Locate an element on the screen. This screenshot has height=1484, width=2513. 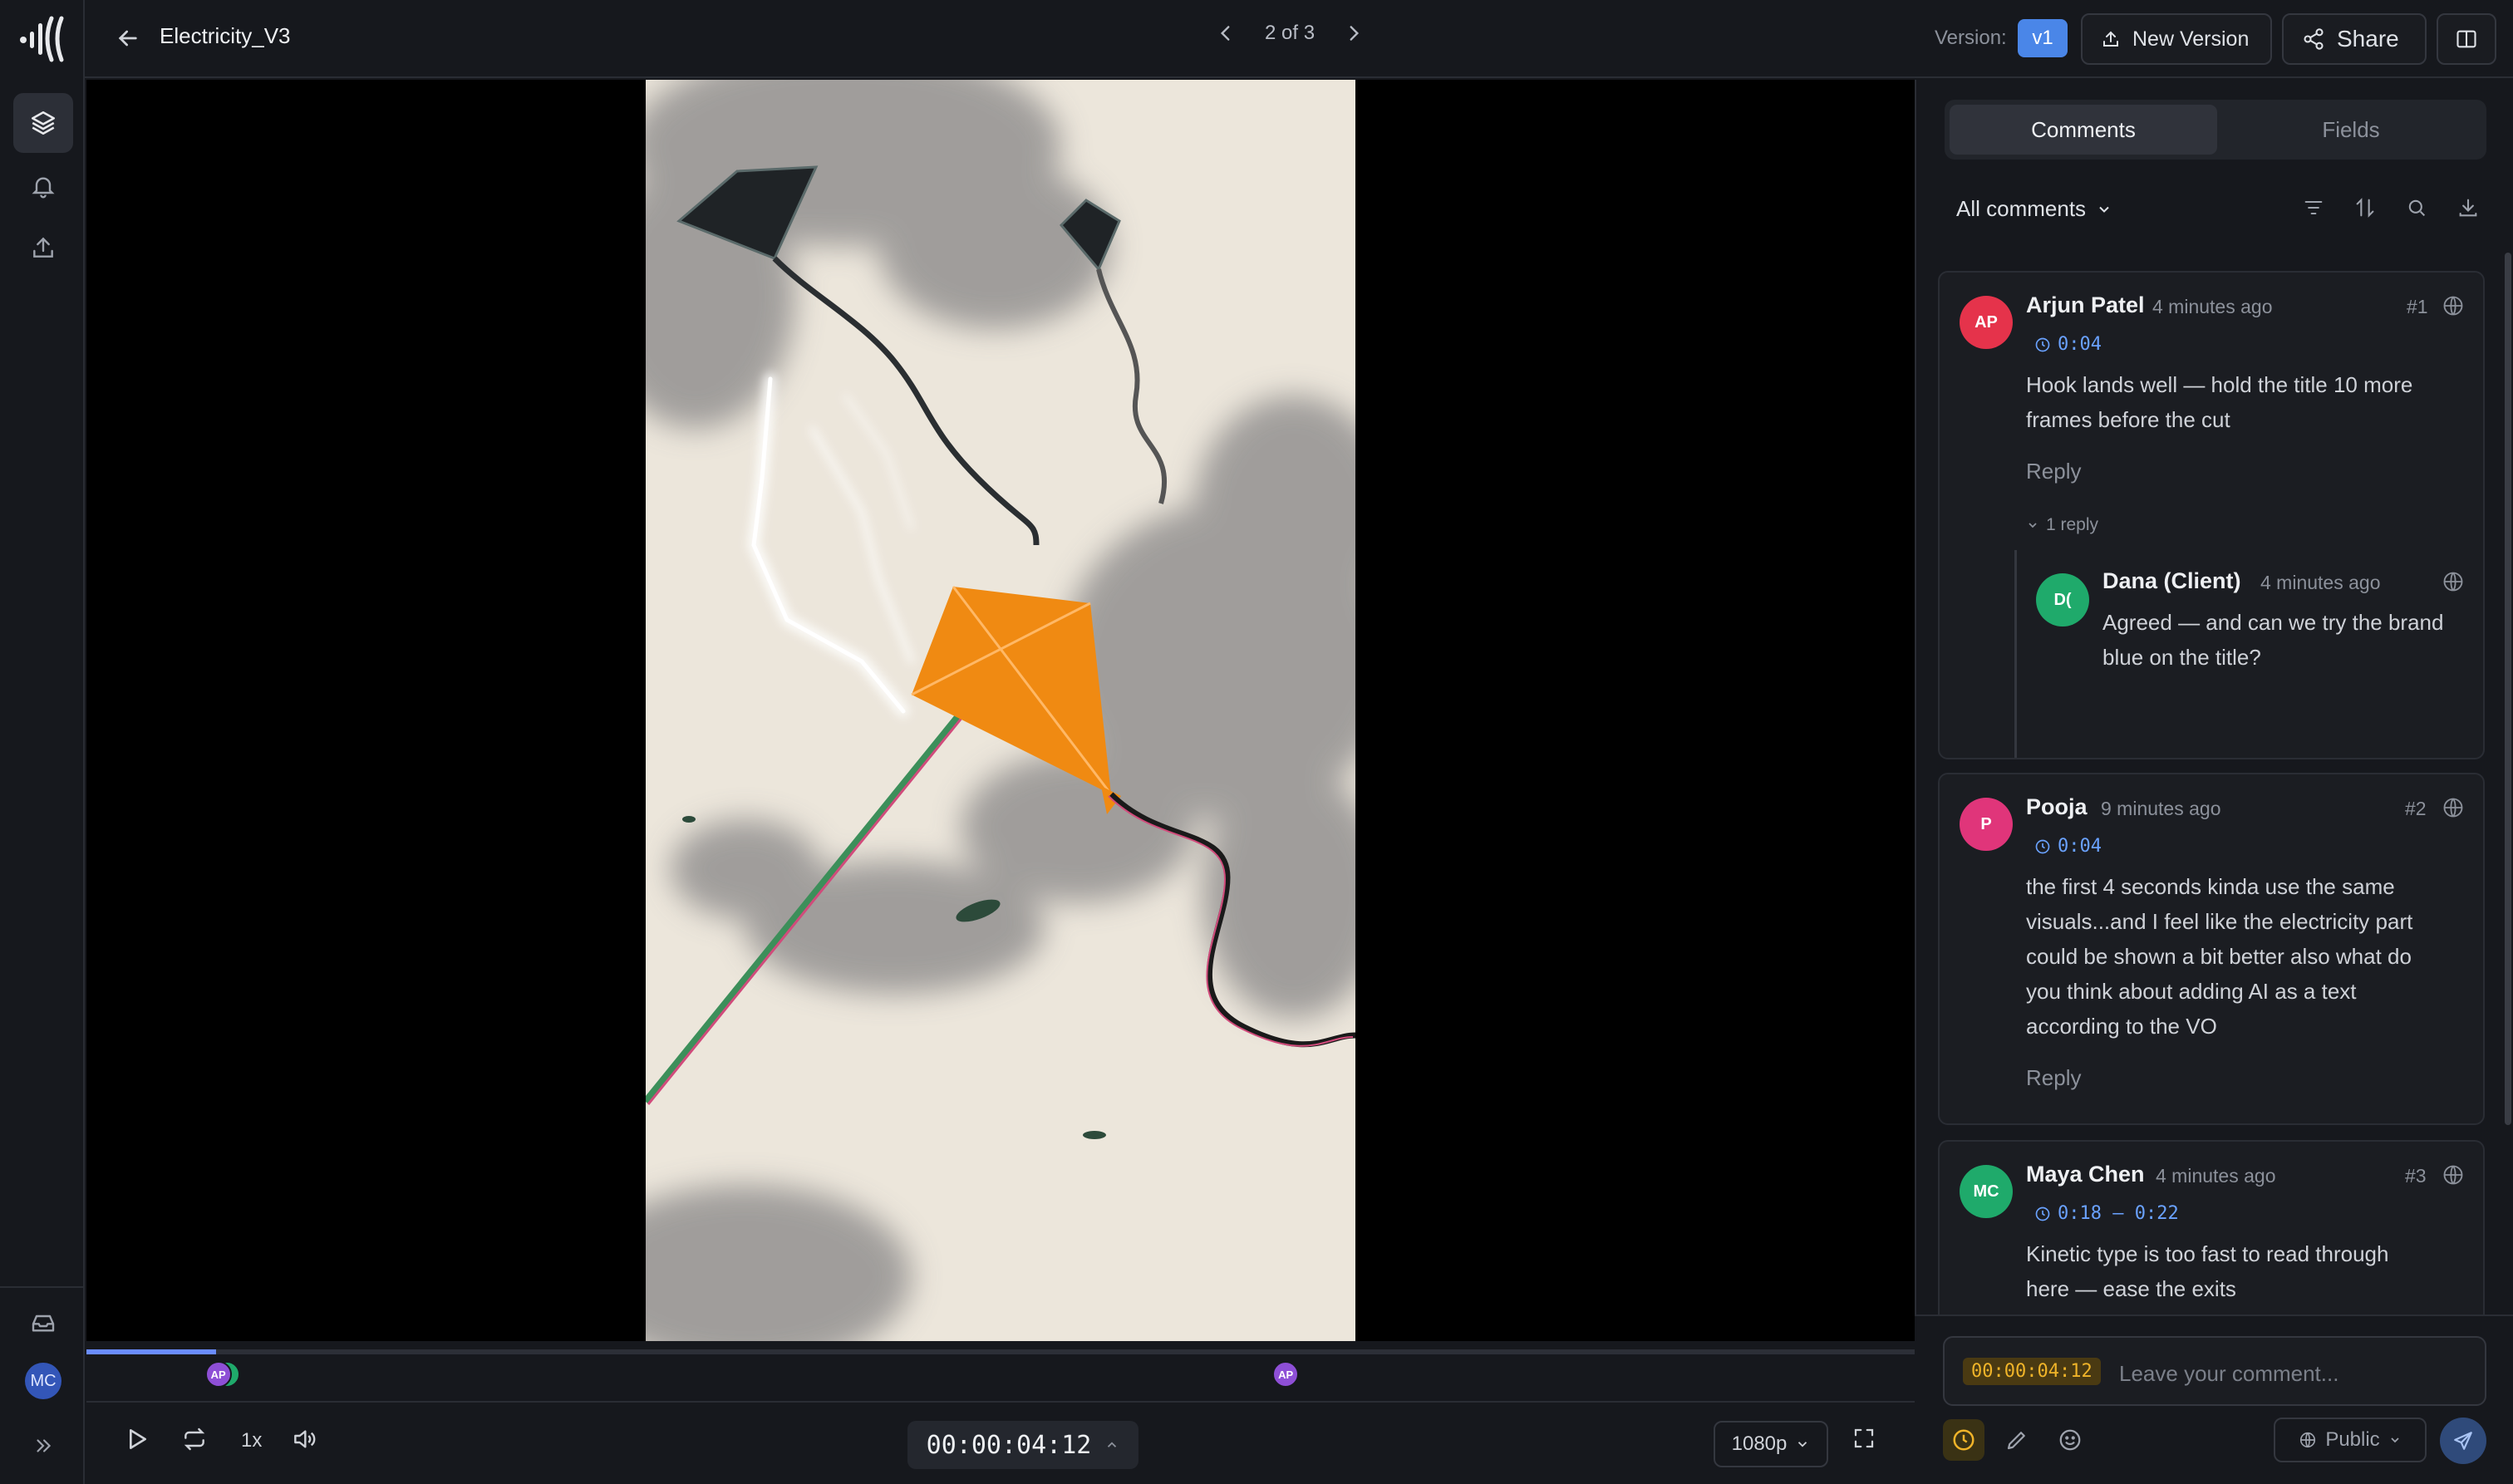
comment-author: Arjun Patel is located at coordinates (2085, 304).